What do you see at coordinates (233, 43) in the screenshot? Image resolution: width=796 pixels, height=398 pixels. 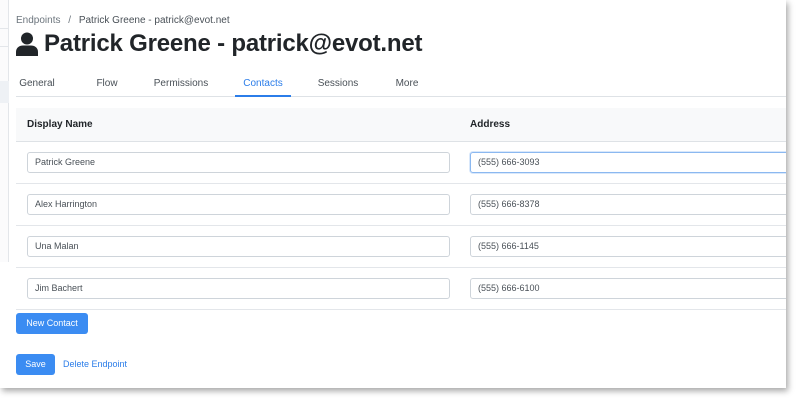 I see `page-title: Patrick Greene - patrick@evot.net` at bounding box center [233, 43].